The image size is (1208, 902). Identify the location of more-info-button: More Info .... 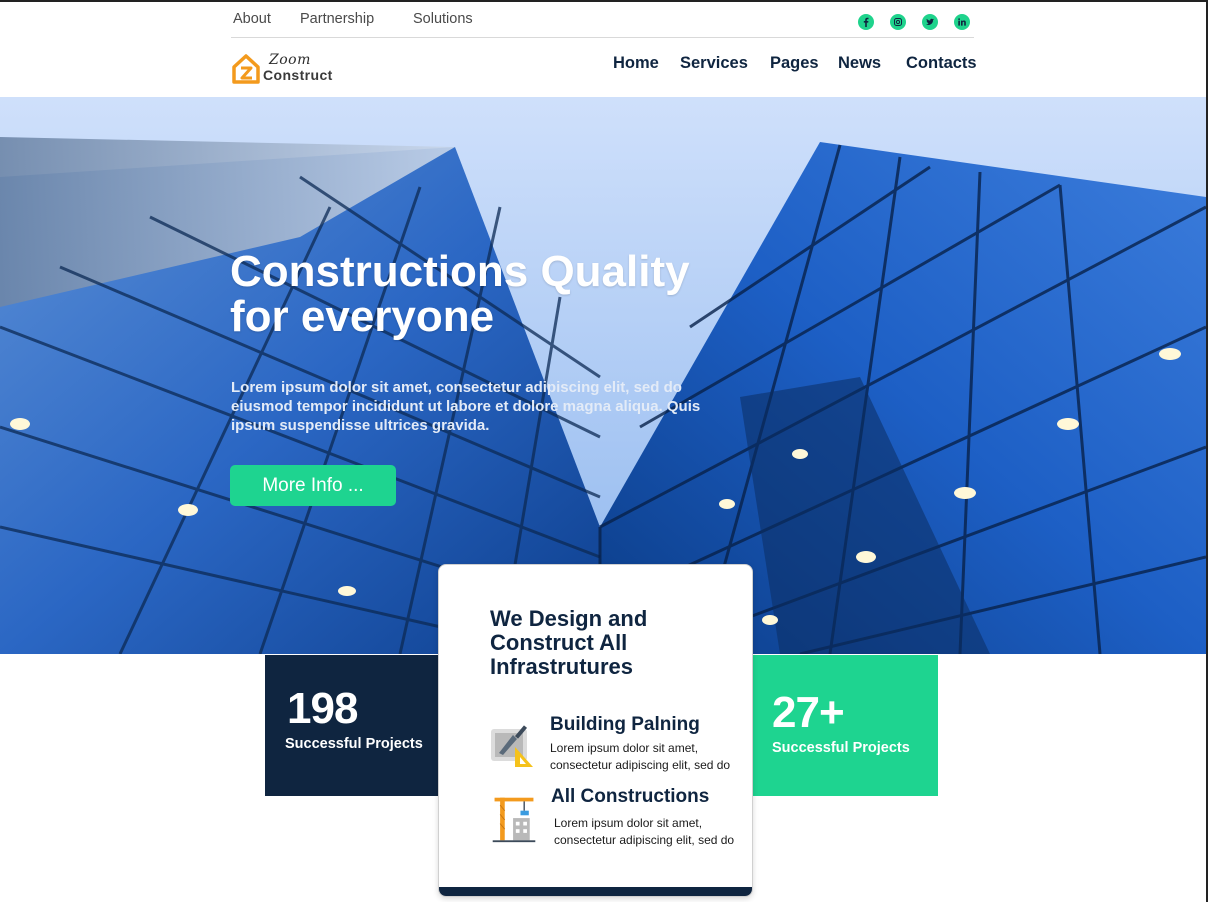
(313, 485).